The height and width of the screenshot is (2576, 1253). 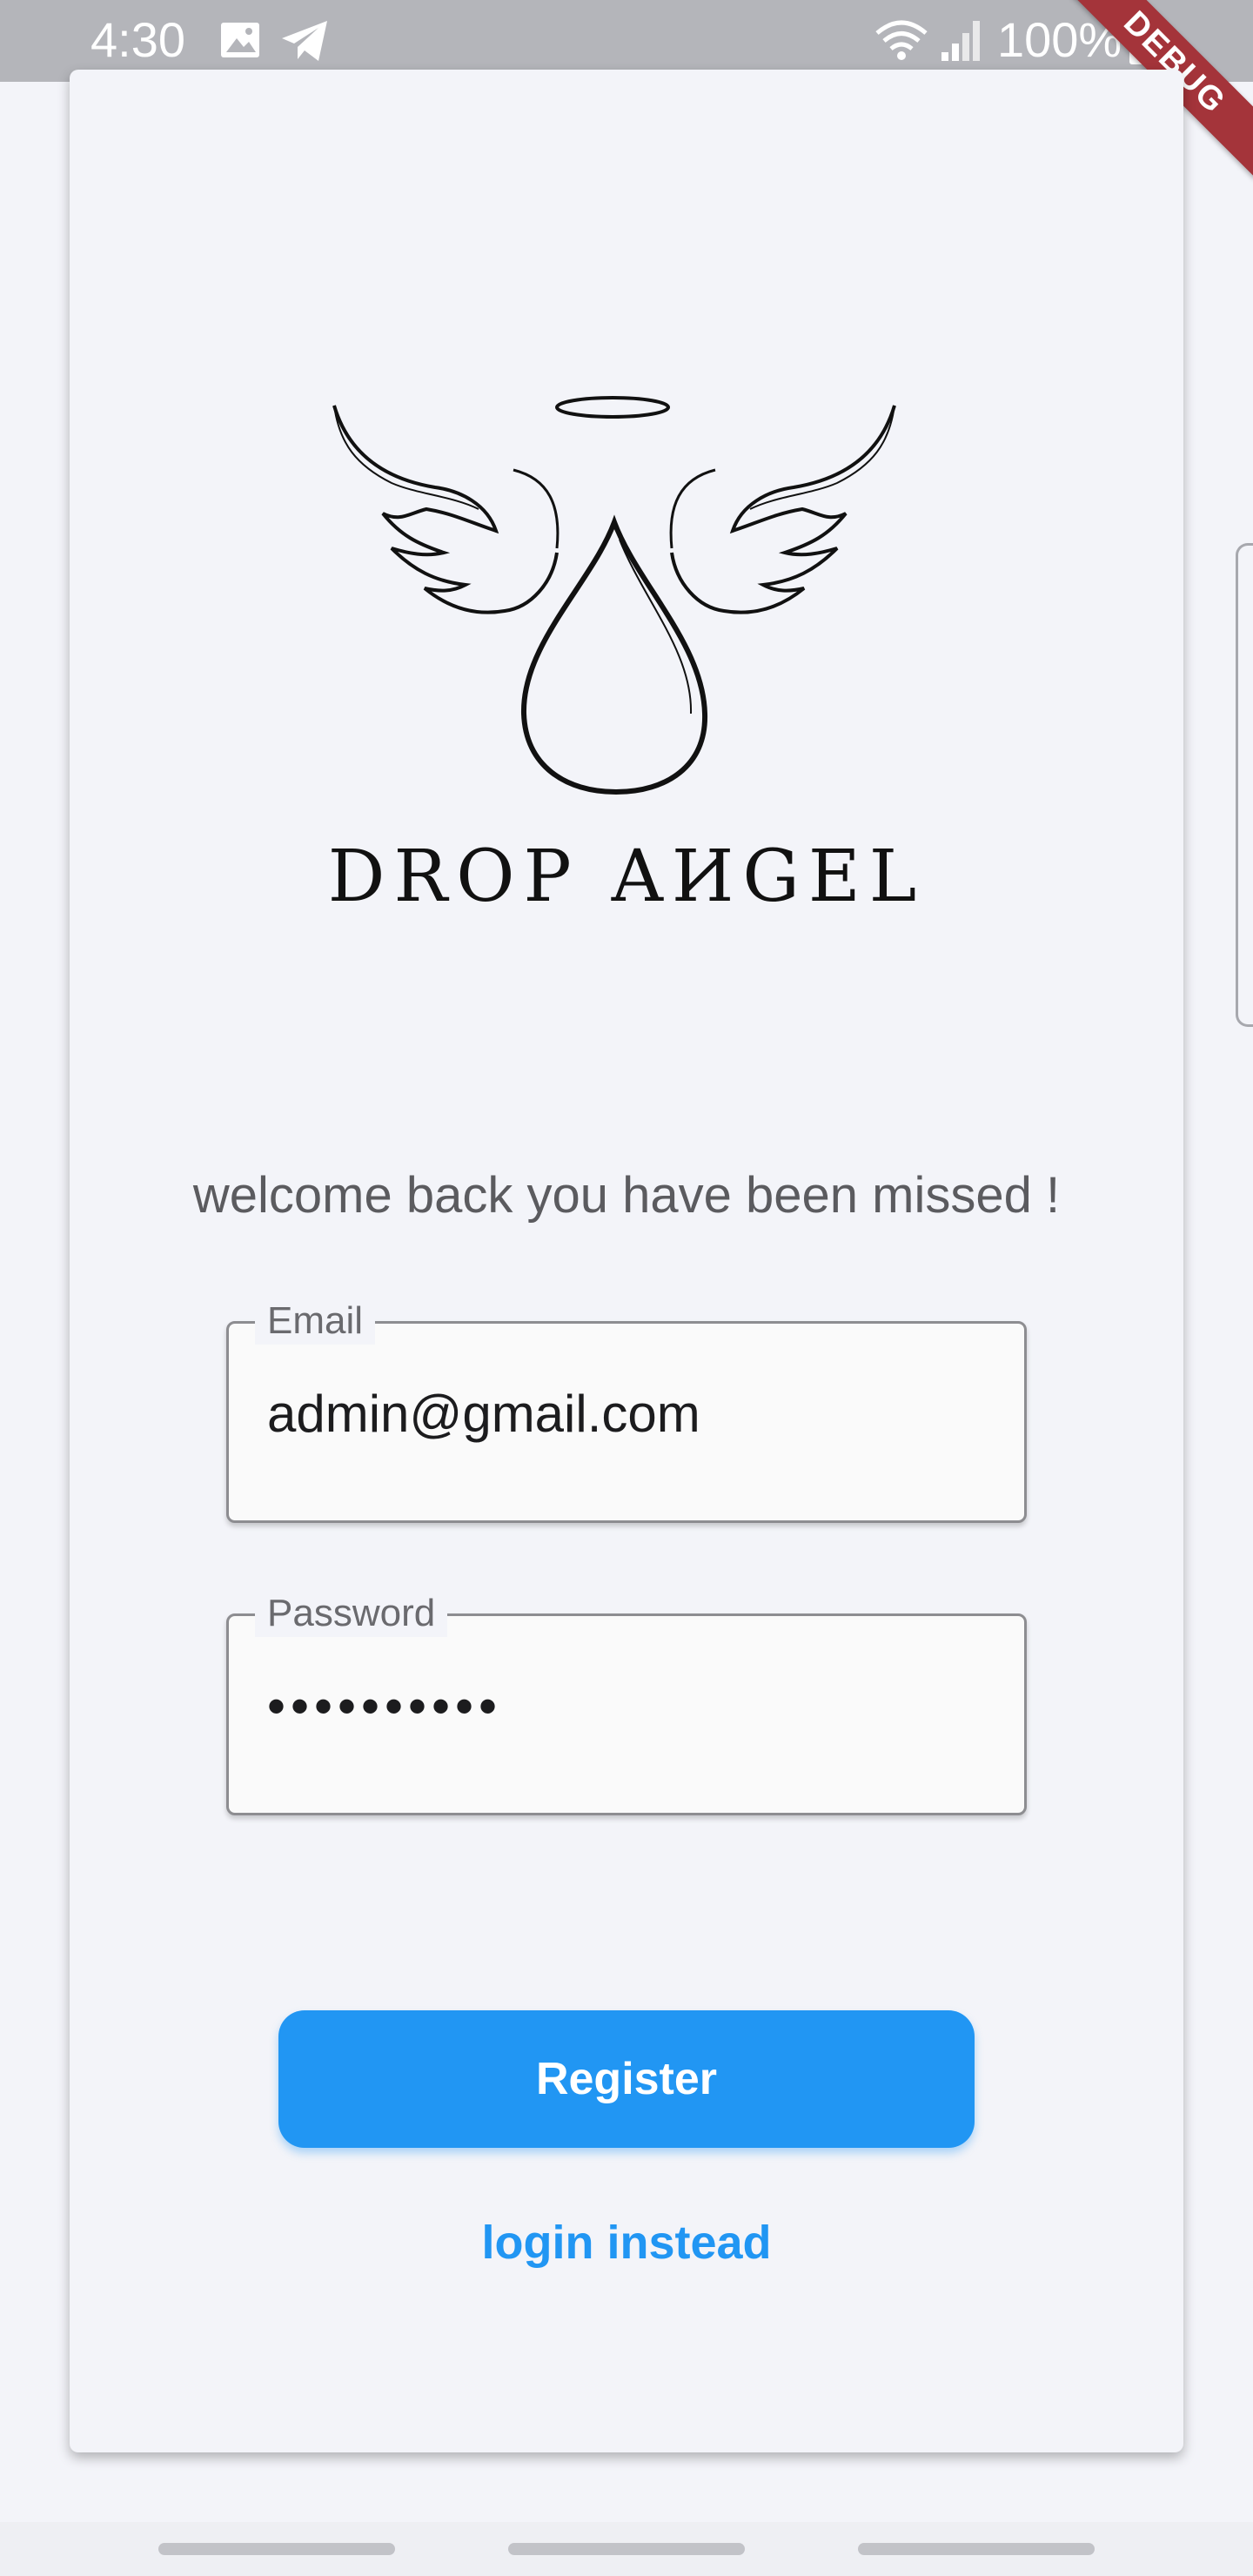 I want to click on password-value: ••••••••••, so click(x=384, y=1707).